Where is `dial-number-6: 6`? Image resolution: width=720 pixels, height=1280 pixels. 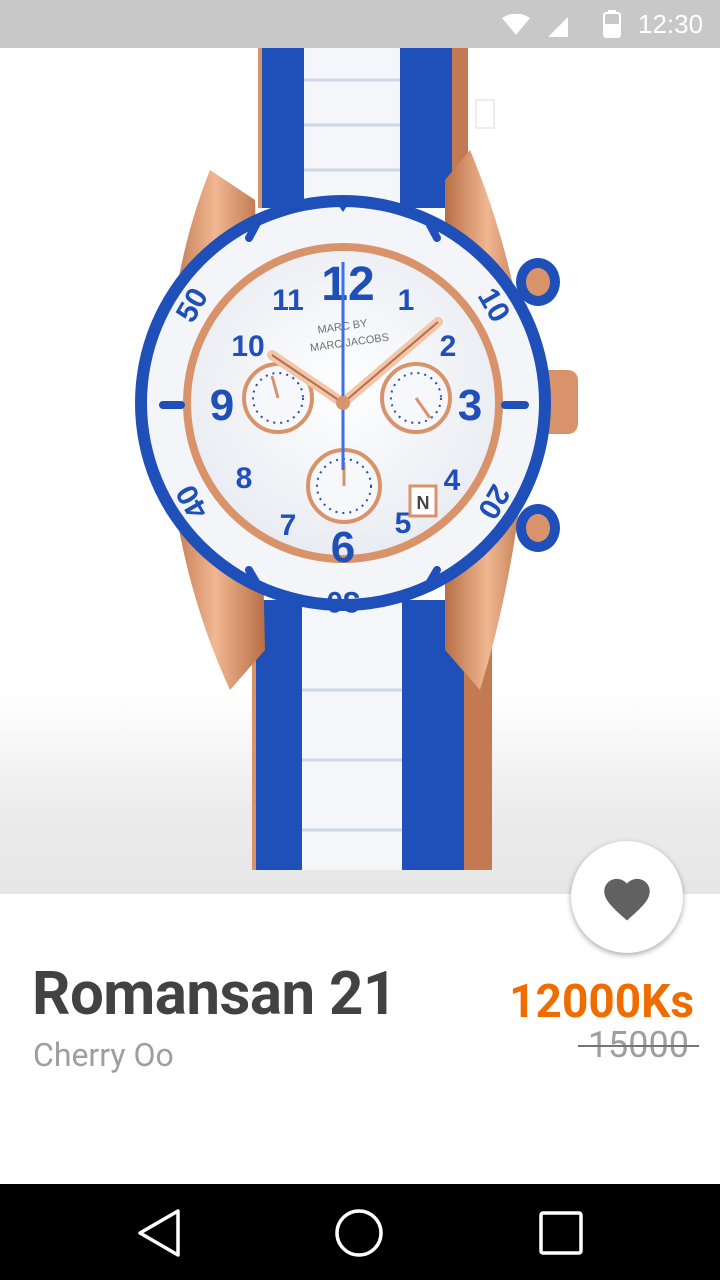 dial-number-6: 6 is located at coordinates (343, 547).